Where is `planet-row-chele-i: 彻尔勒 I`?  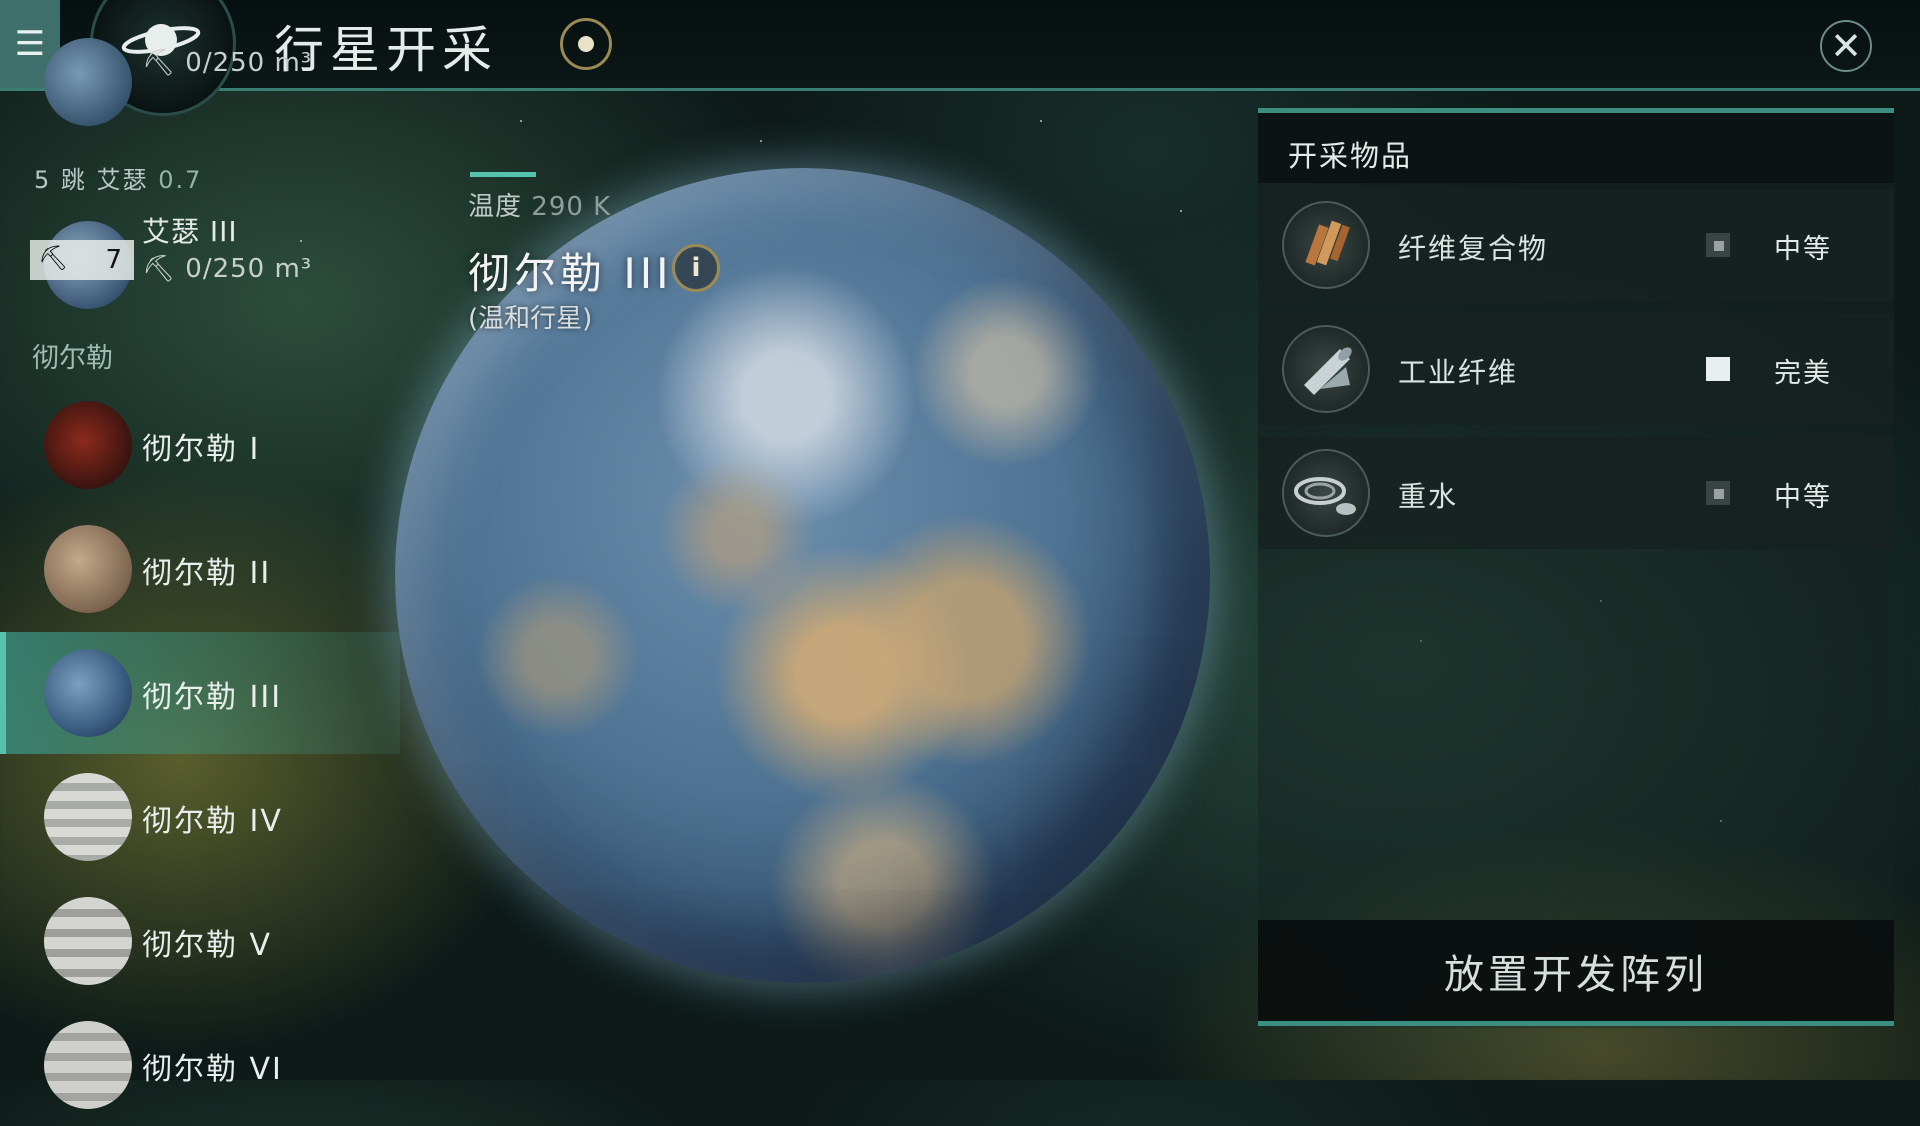 planet-row-chele-i: 彻尔勒 I is located at coordinates (200, 445).